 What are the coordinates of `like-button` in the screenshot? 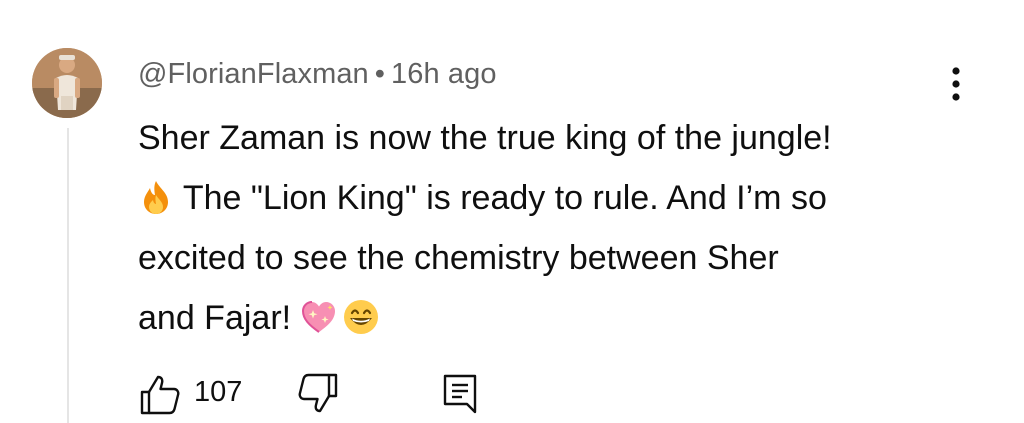 It's located at (160, 394).